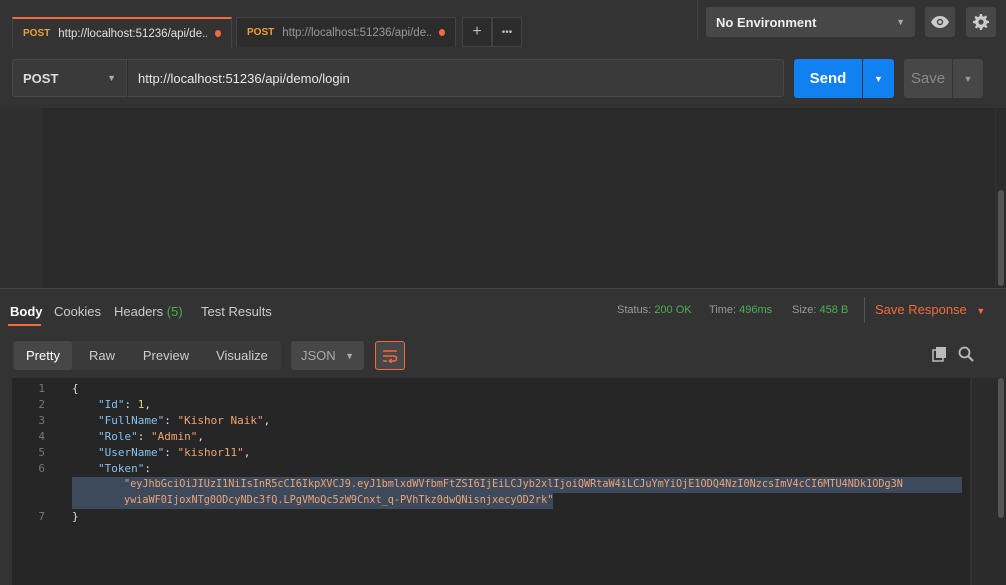 This screenshot has height=585, width=1006. I want to click on environment-quick-look-button, so click(940, 22).